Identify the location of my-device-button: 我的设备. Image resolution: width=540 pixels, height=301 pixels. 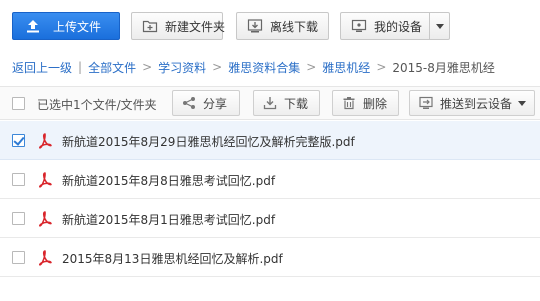
(395, 26).